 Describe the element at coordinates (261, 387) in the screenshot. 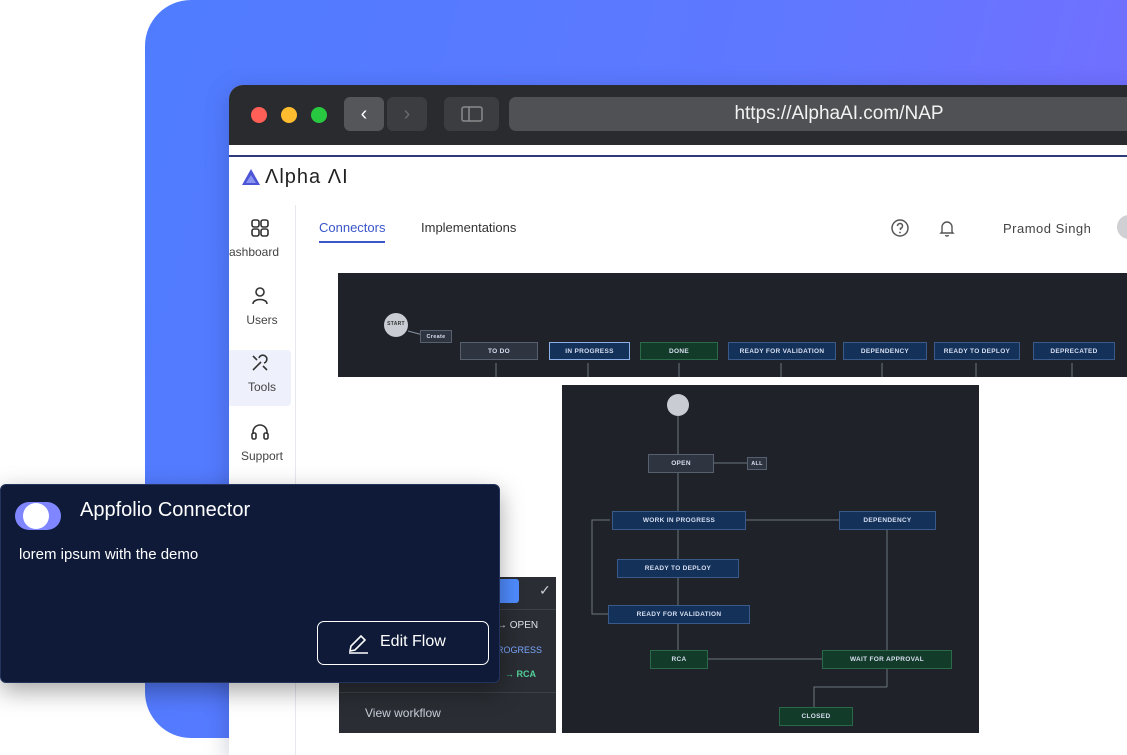

I see `sidebar-item-label: Tools` at that location.